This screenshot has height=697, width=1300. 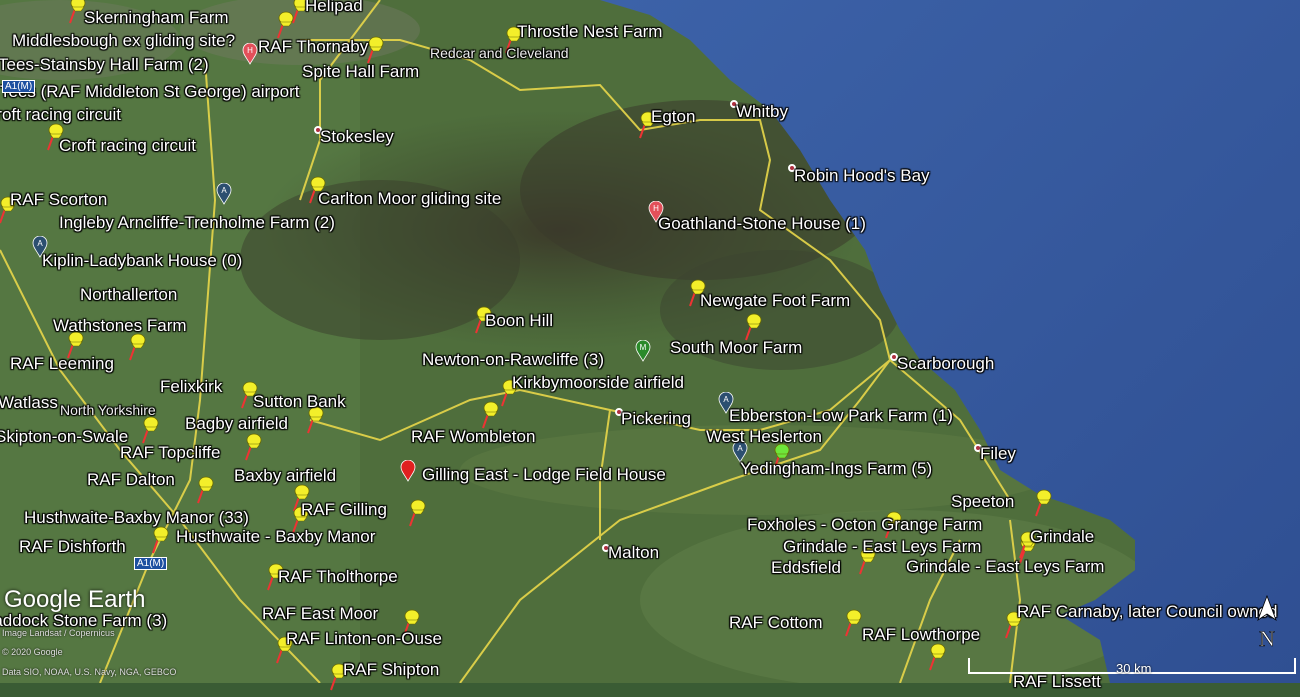 I want to click on airfield-marker-icon: A, so click(x=224, y=193).